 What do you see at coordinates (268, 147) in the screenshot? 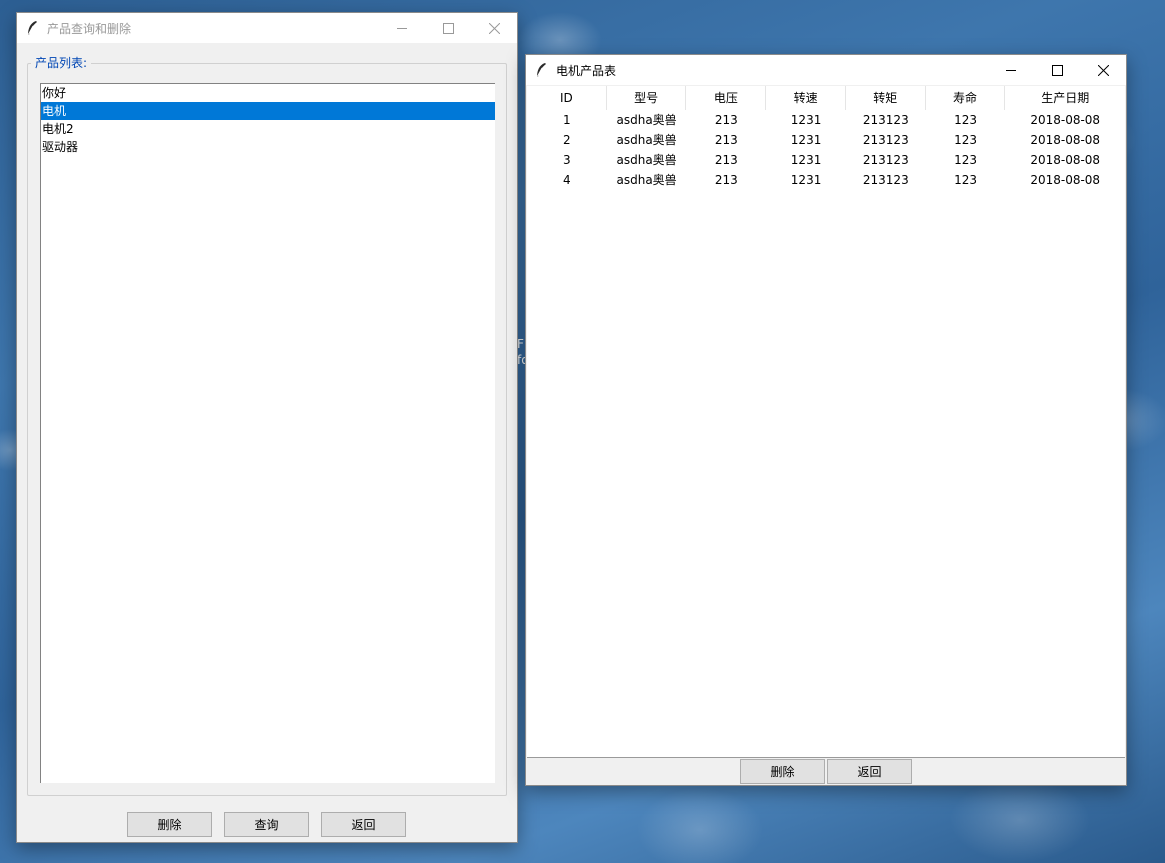
I see `list-item: 驱动器` at bounding box center [268, 147].